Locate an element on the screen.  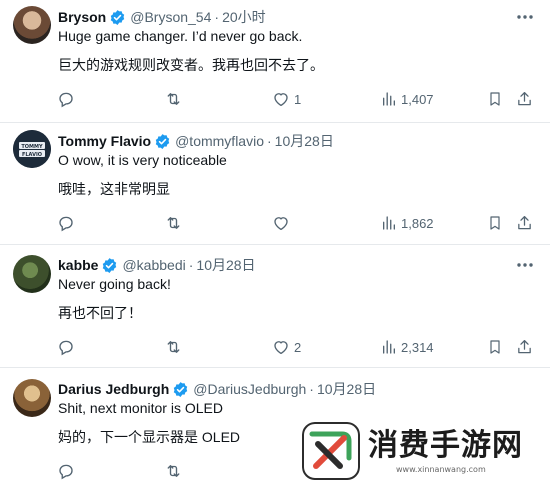
tweet-actions: 1 1,407 is located at coordinates (275, 99).